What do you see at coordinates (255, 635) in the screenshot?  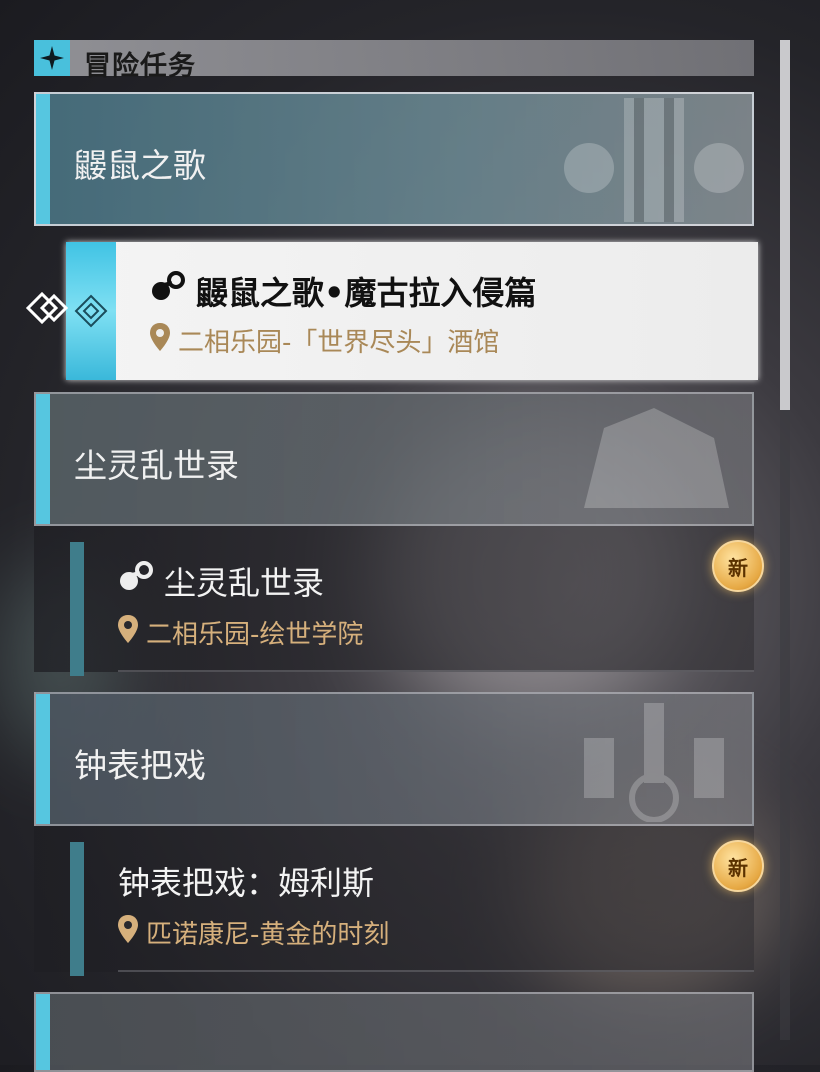 I see `quest-location-text: 二相乐园-绘世学院` at bounding box center [255, 635].